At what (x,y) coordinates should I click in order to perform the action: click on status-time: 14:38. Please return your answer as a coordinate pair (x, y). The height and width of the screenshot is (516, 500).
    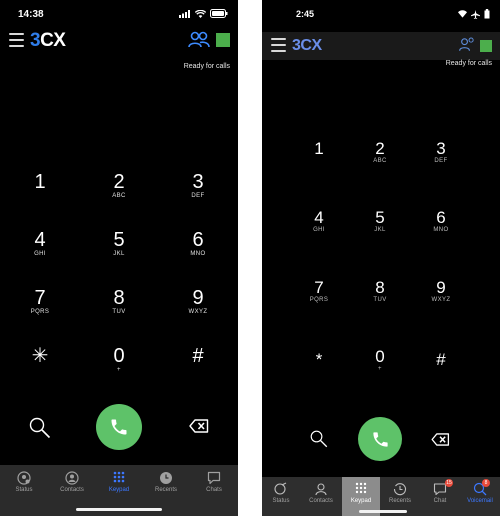
    Looking at the image, I should click on (31, 14).